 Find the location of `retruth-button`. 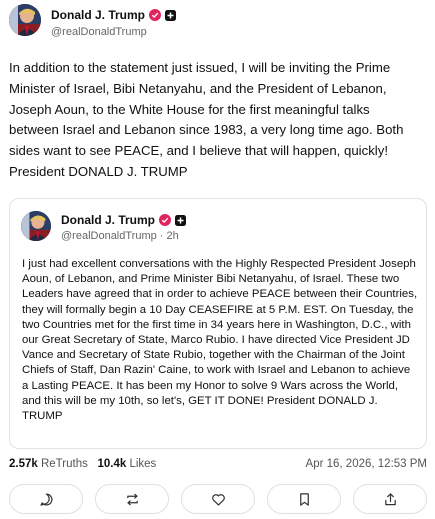

retruth-button is located at coordinates (132, 499).